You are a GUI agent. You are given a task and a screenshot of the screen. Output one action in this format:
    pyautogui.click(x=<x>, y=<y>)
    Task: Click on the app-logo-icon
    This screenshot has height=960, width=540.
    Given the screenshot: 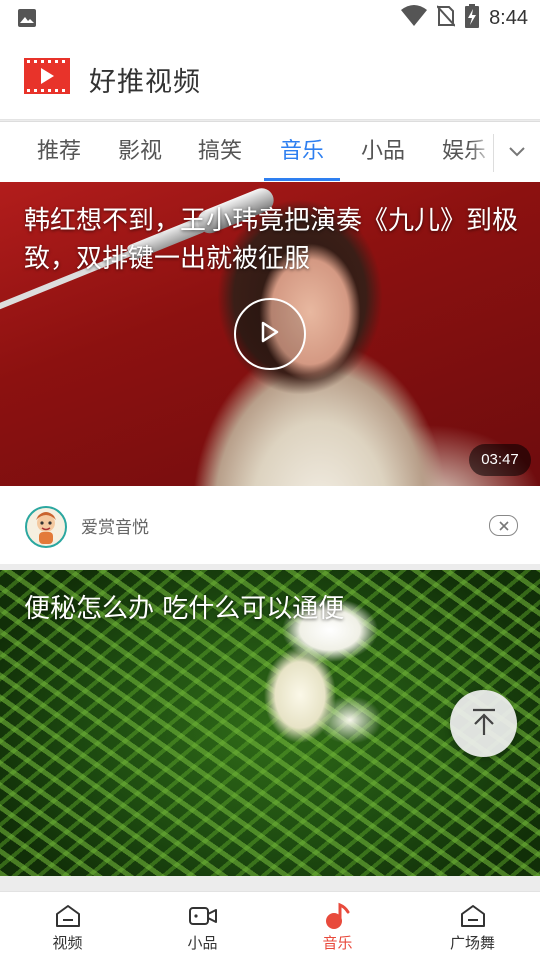 What is the action you would take?
    pyautogui.click(x=47, y=76)
    